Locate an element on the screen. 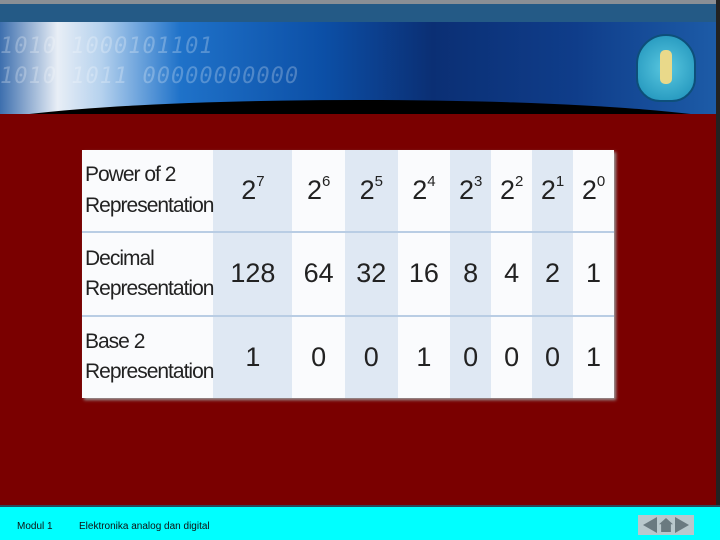  right-border is located at coordinates (718, 252).